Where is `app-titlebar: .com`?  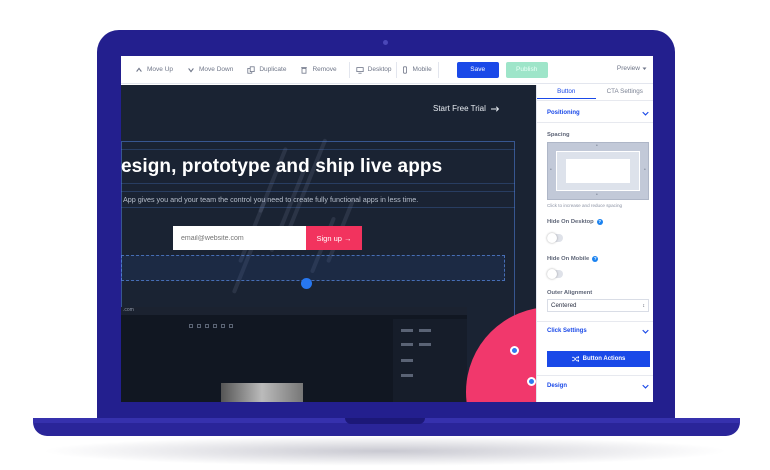 app-titlebar: .com is located at coordinates (294, 311).